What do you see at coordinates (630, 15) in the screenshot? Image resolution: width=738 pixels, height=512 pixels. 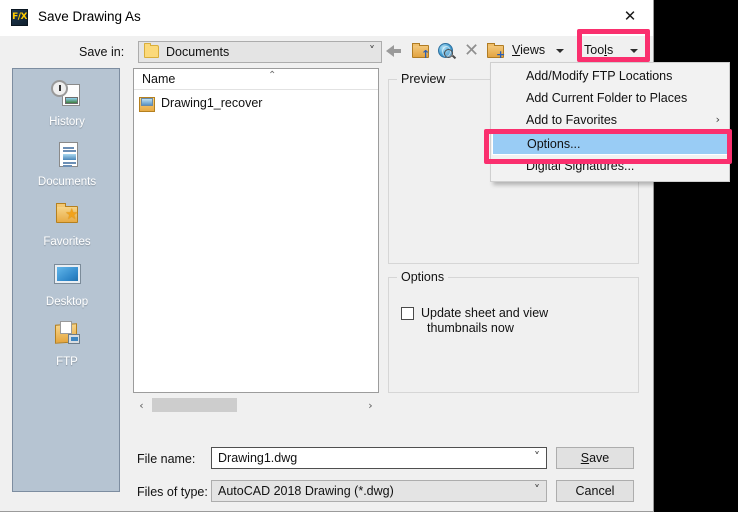 I see `close-icon: ✕` at bounding box center [630, 15].